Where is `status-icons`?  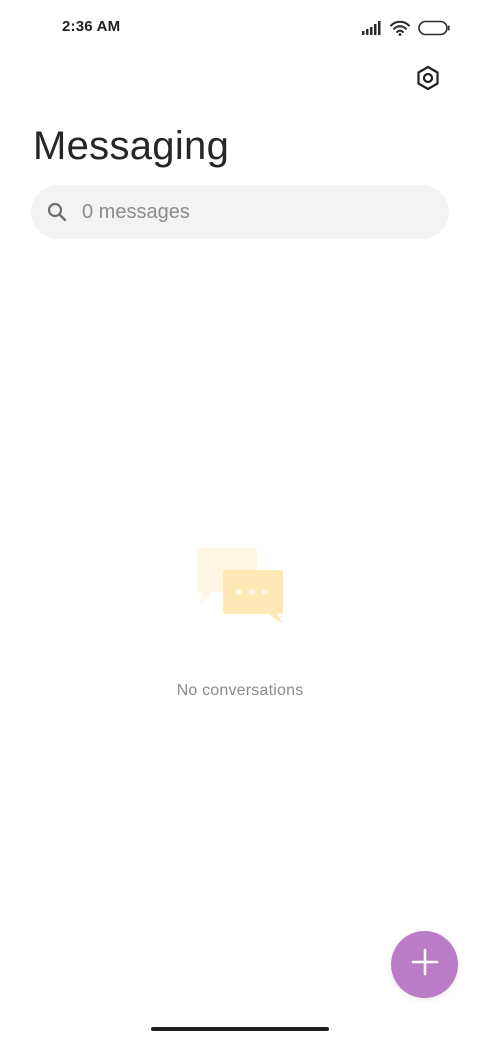
status-icons is located at coordinates (406, 28).